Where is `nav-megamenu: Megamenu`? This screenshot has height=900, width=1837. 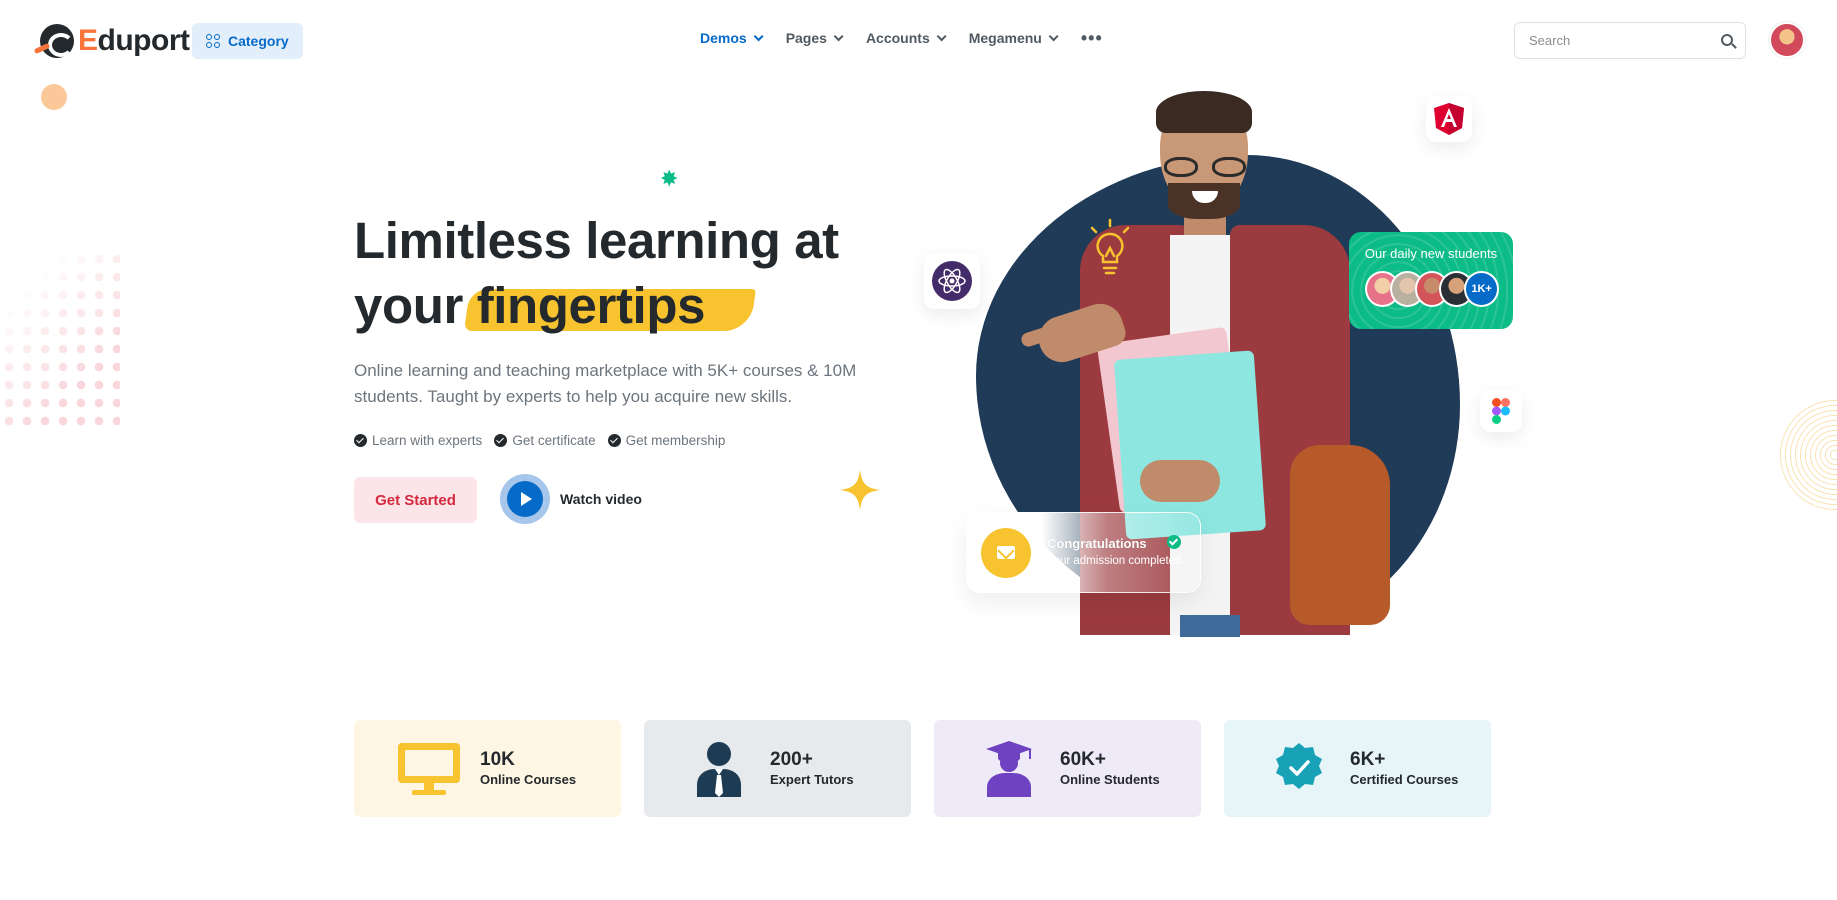
nav-megamenu: Megamenu is located at coordinates (1013, 38).